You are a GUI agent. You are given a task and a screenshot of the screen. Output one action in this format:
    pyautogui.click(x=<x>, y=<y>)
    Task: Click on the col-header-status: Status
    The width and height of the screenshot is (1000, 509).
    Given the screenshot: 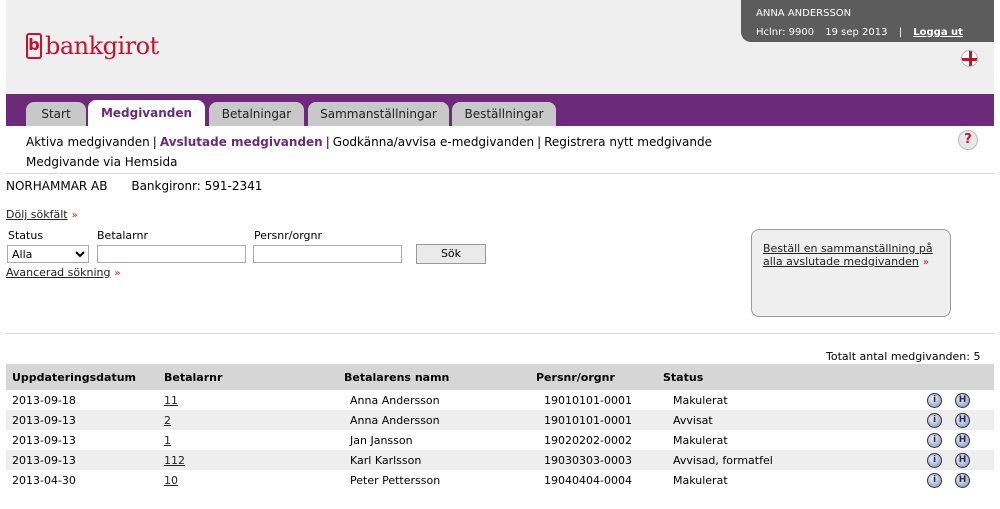 What is the action you would take?
    pyautogui.click(x=795, y=377)
    